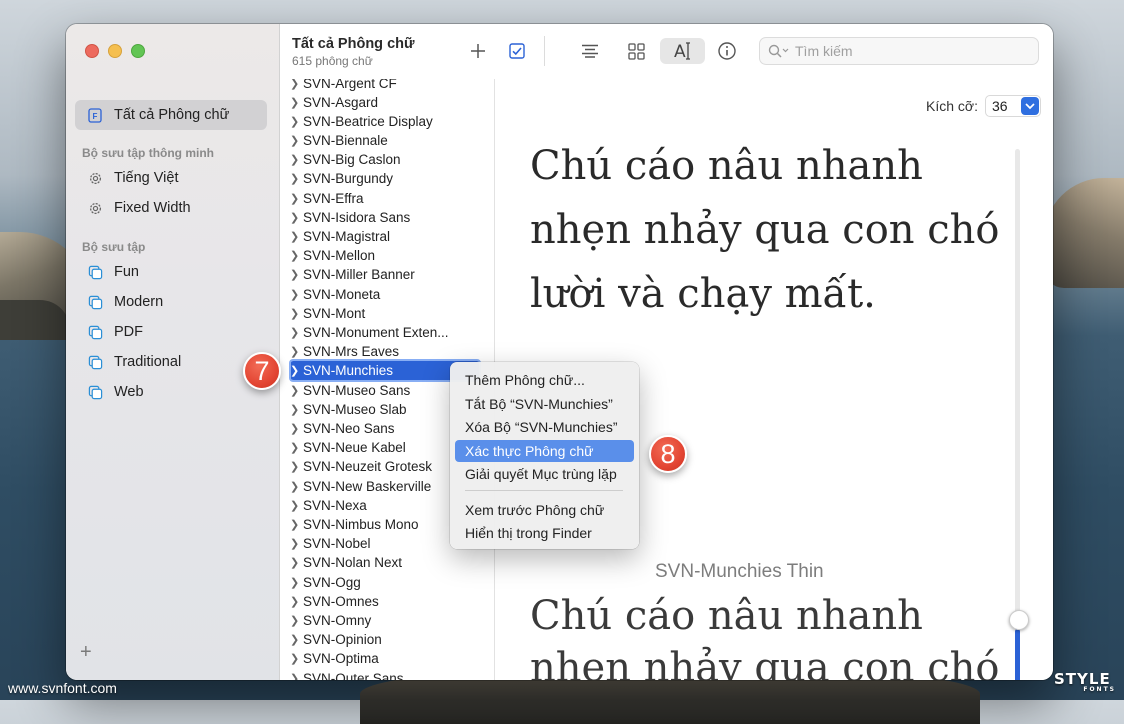  Describe the element at coordinates (92, 51) in the screenshot. I see `close-button` at that location.